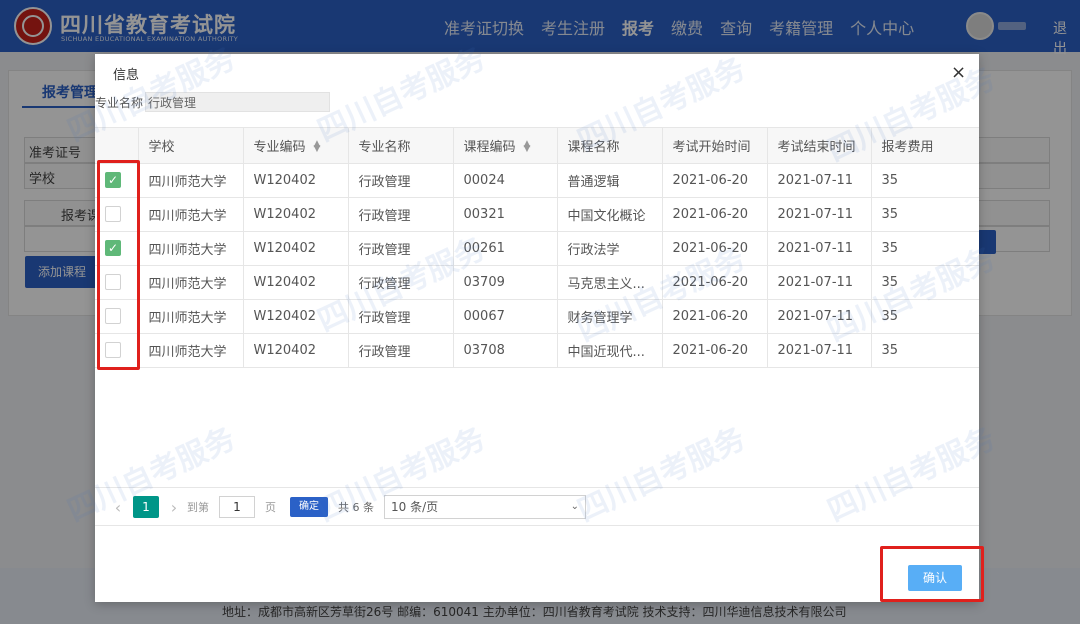 Image resolution: width=1080 pixels, height=624 pixels. I want to click on page-size-value: 10 条/页, so click(415, 507).